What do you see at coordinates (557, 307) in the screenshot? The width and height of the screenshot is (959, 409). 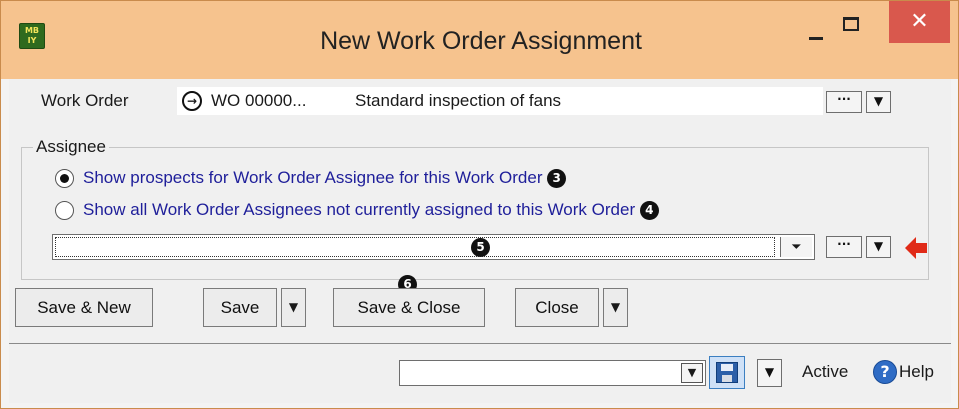 I see `close-button: Close` at bounding box center [557, 307].